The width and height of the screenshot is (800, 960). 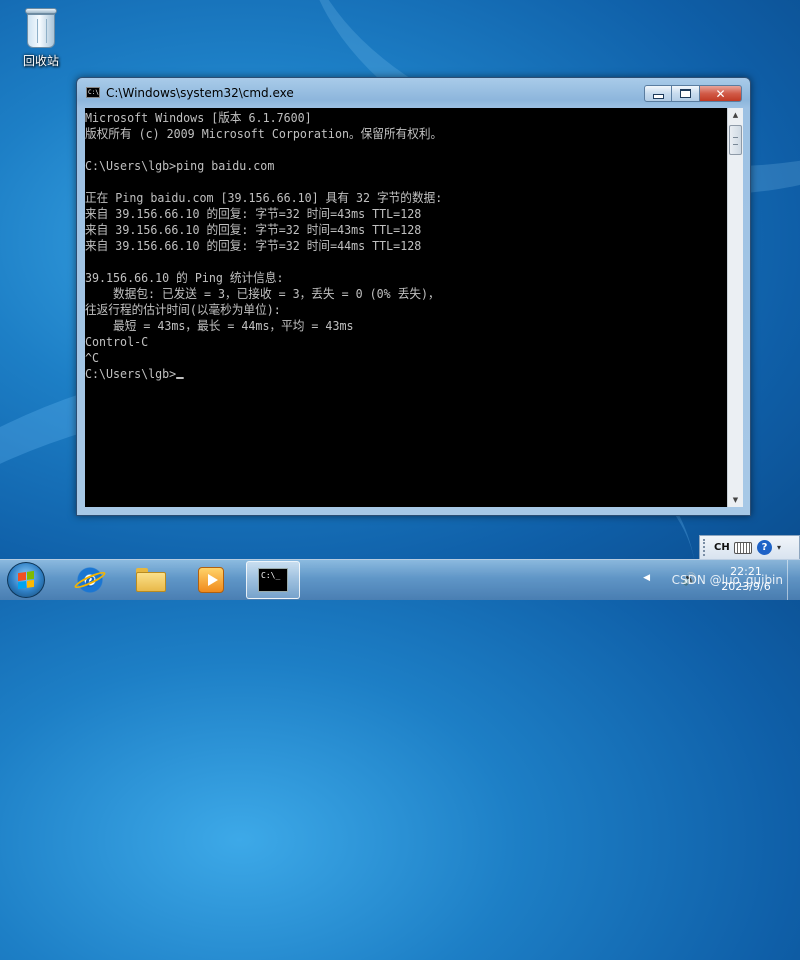 I want to click on desktop-icon-recycle-bin: 回收站, so click(x=41, y=37).